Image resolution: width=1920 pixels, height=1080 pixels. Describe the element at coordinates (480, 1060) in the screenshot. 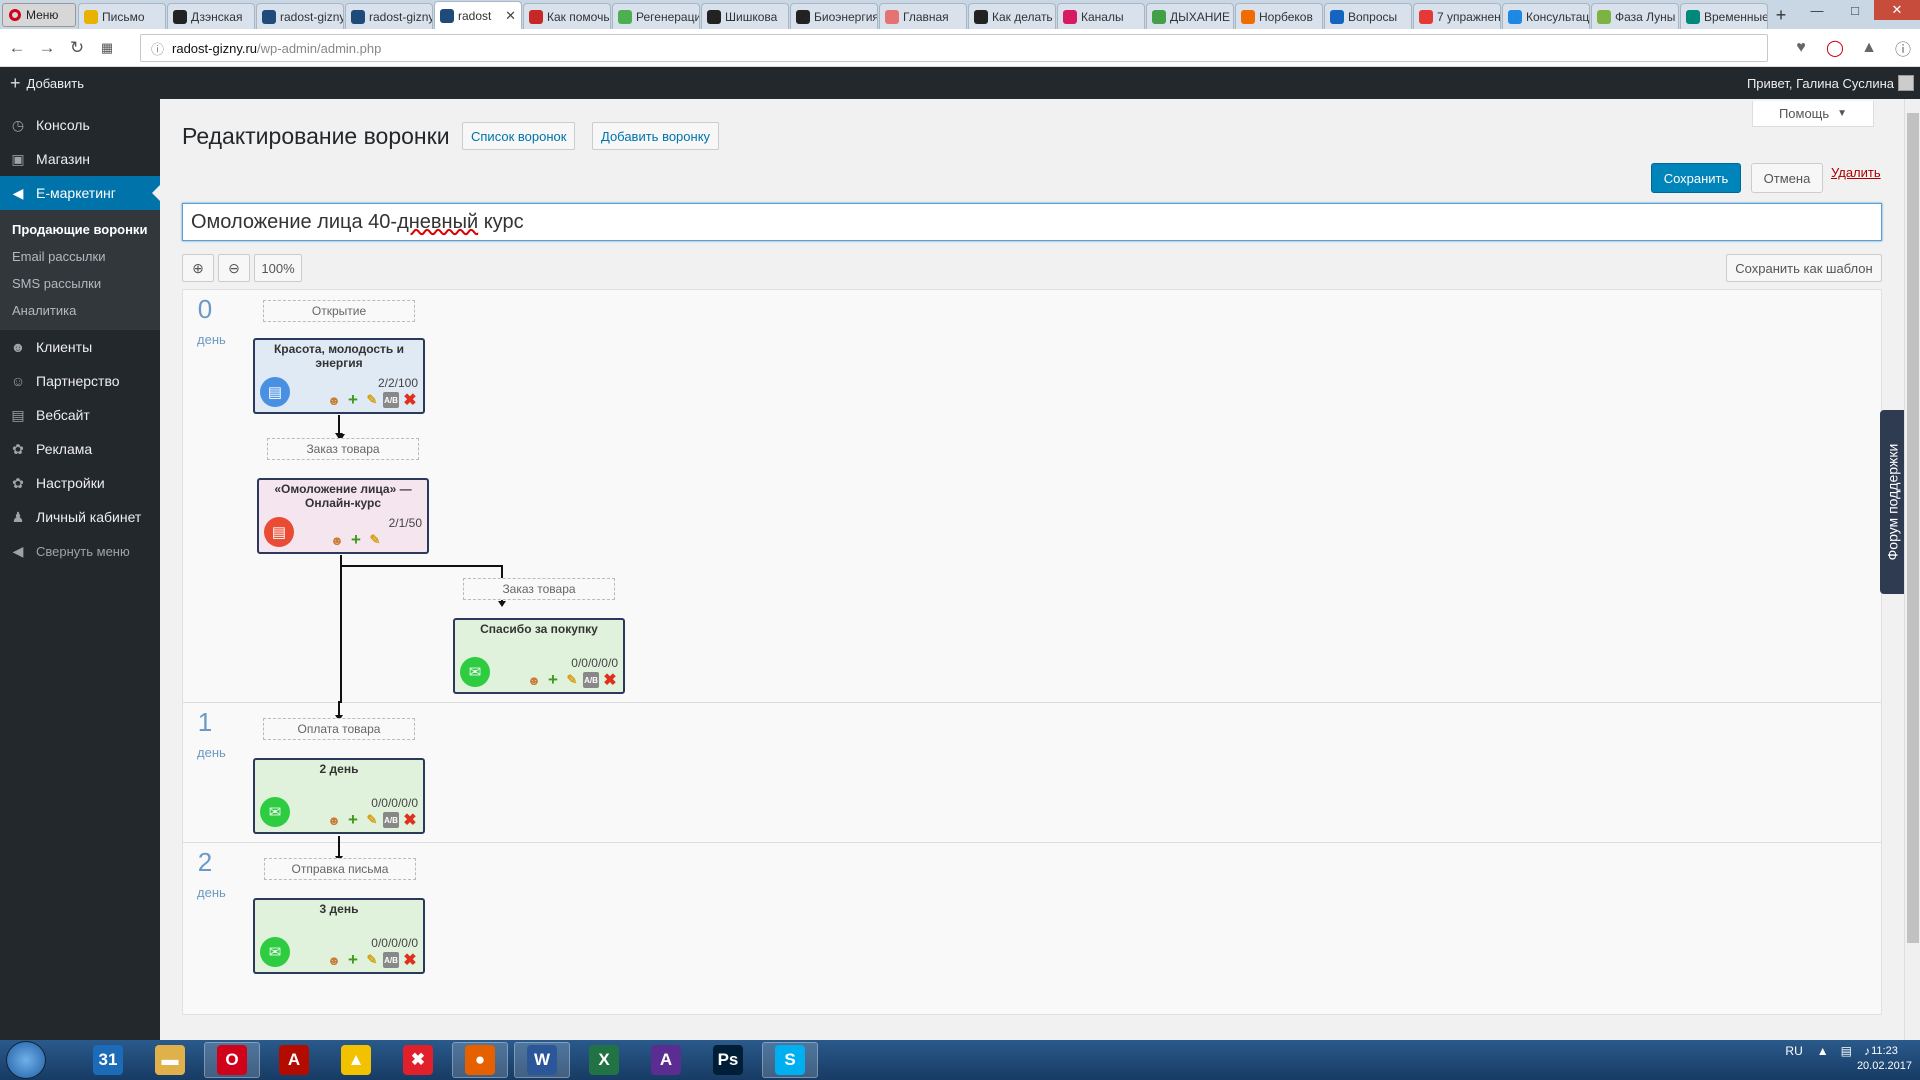

I see `taskbar-firefox-icon: ●` at that location.